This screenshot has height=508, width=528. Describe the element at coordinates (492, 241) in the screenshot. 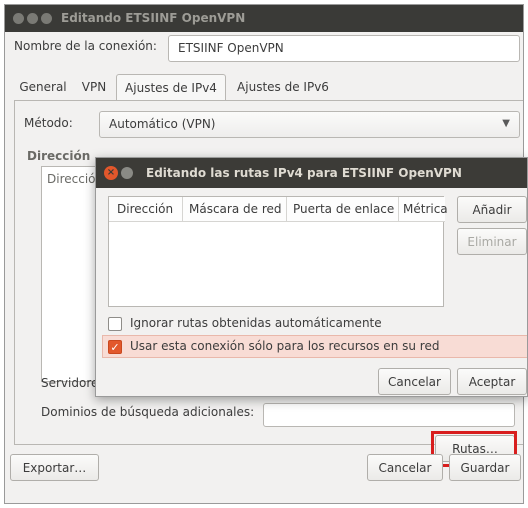

I see `remove-route-button: Eliminar` at that location.